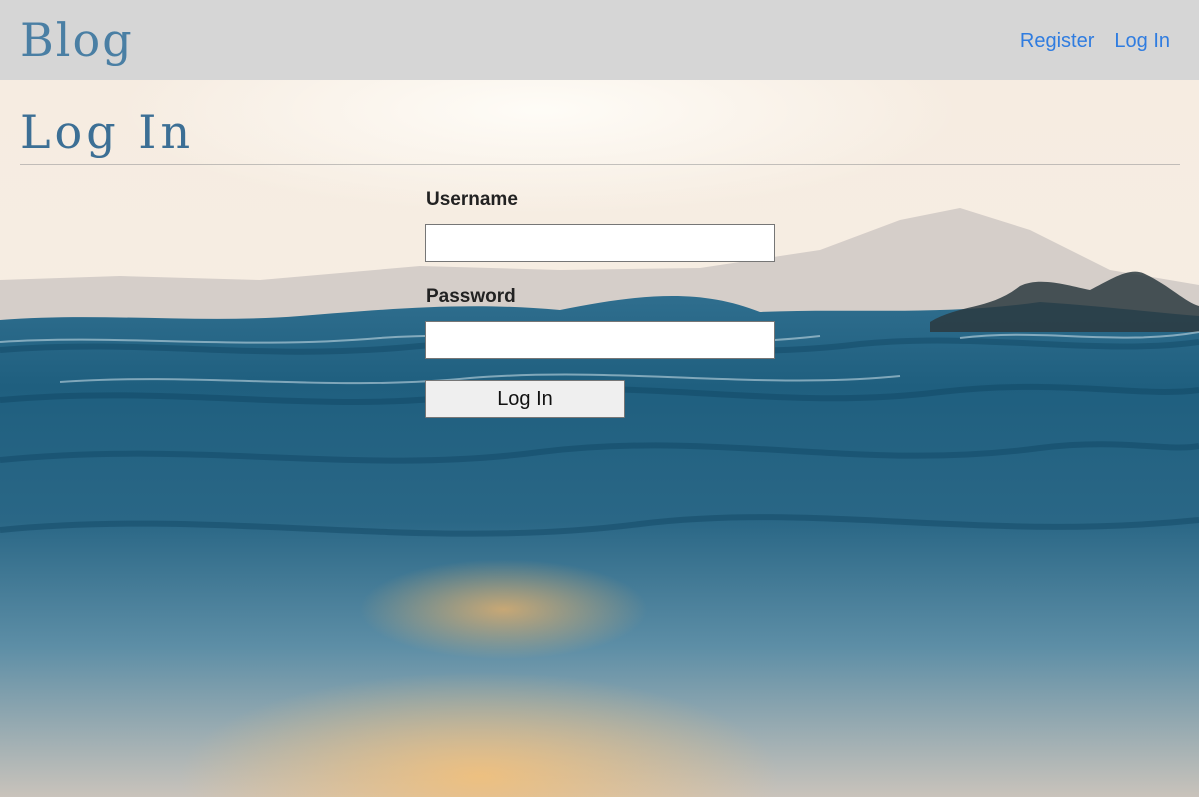  What do you see at coordinates (601, 303) in the screenshot?
I see `login-form: Username Password Log In` at bounding box center [601, 303].